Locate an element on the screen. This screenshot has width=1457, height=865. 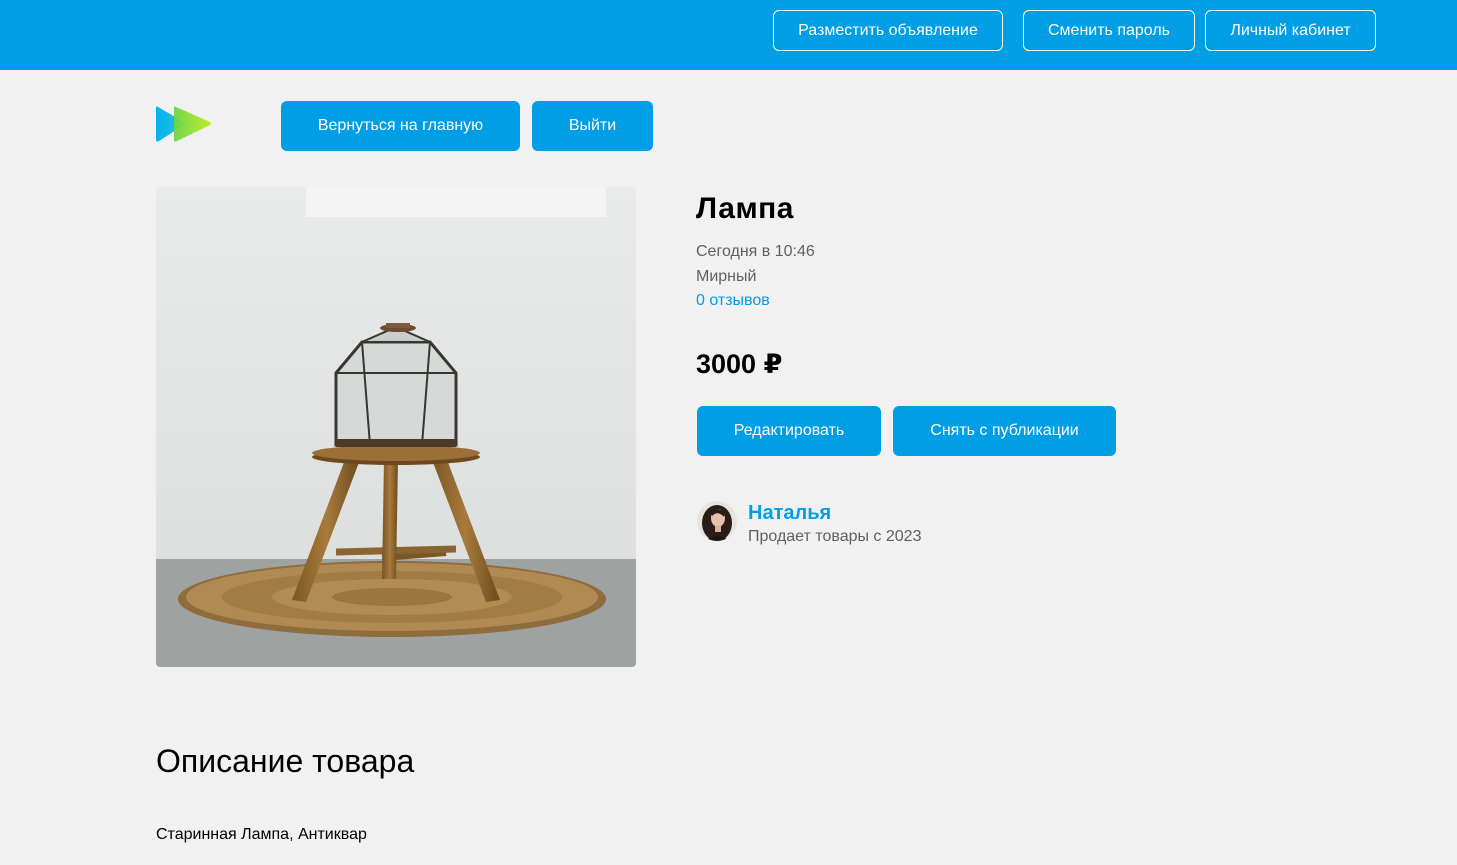
change-password-button: Сменить пароль is located at coordinates (1109, 30).